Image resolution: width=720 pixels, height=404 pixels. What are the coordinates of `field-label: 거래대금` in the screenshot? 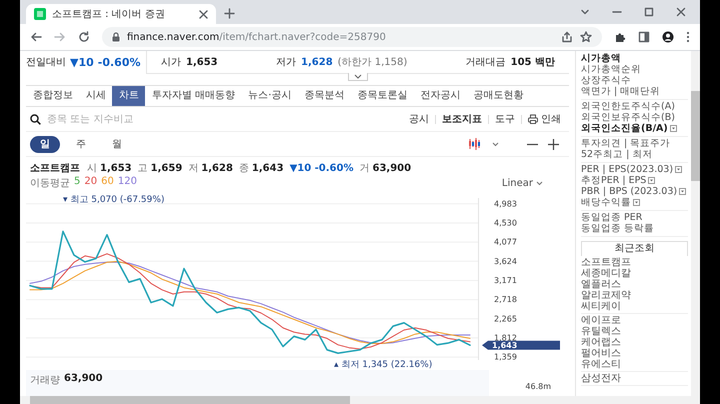 It's located at (486, 62).